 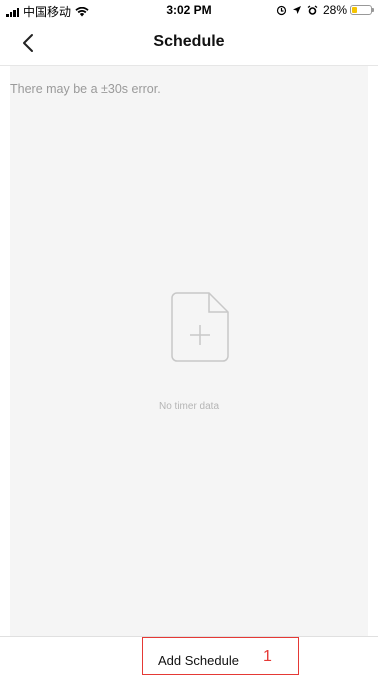 I want to click on add-schedule-label: Add Schedule, so click(x=198, y=660).